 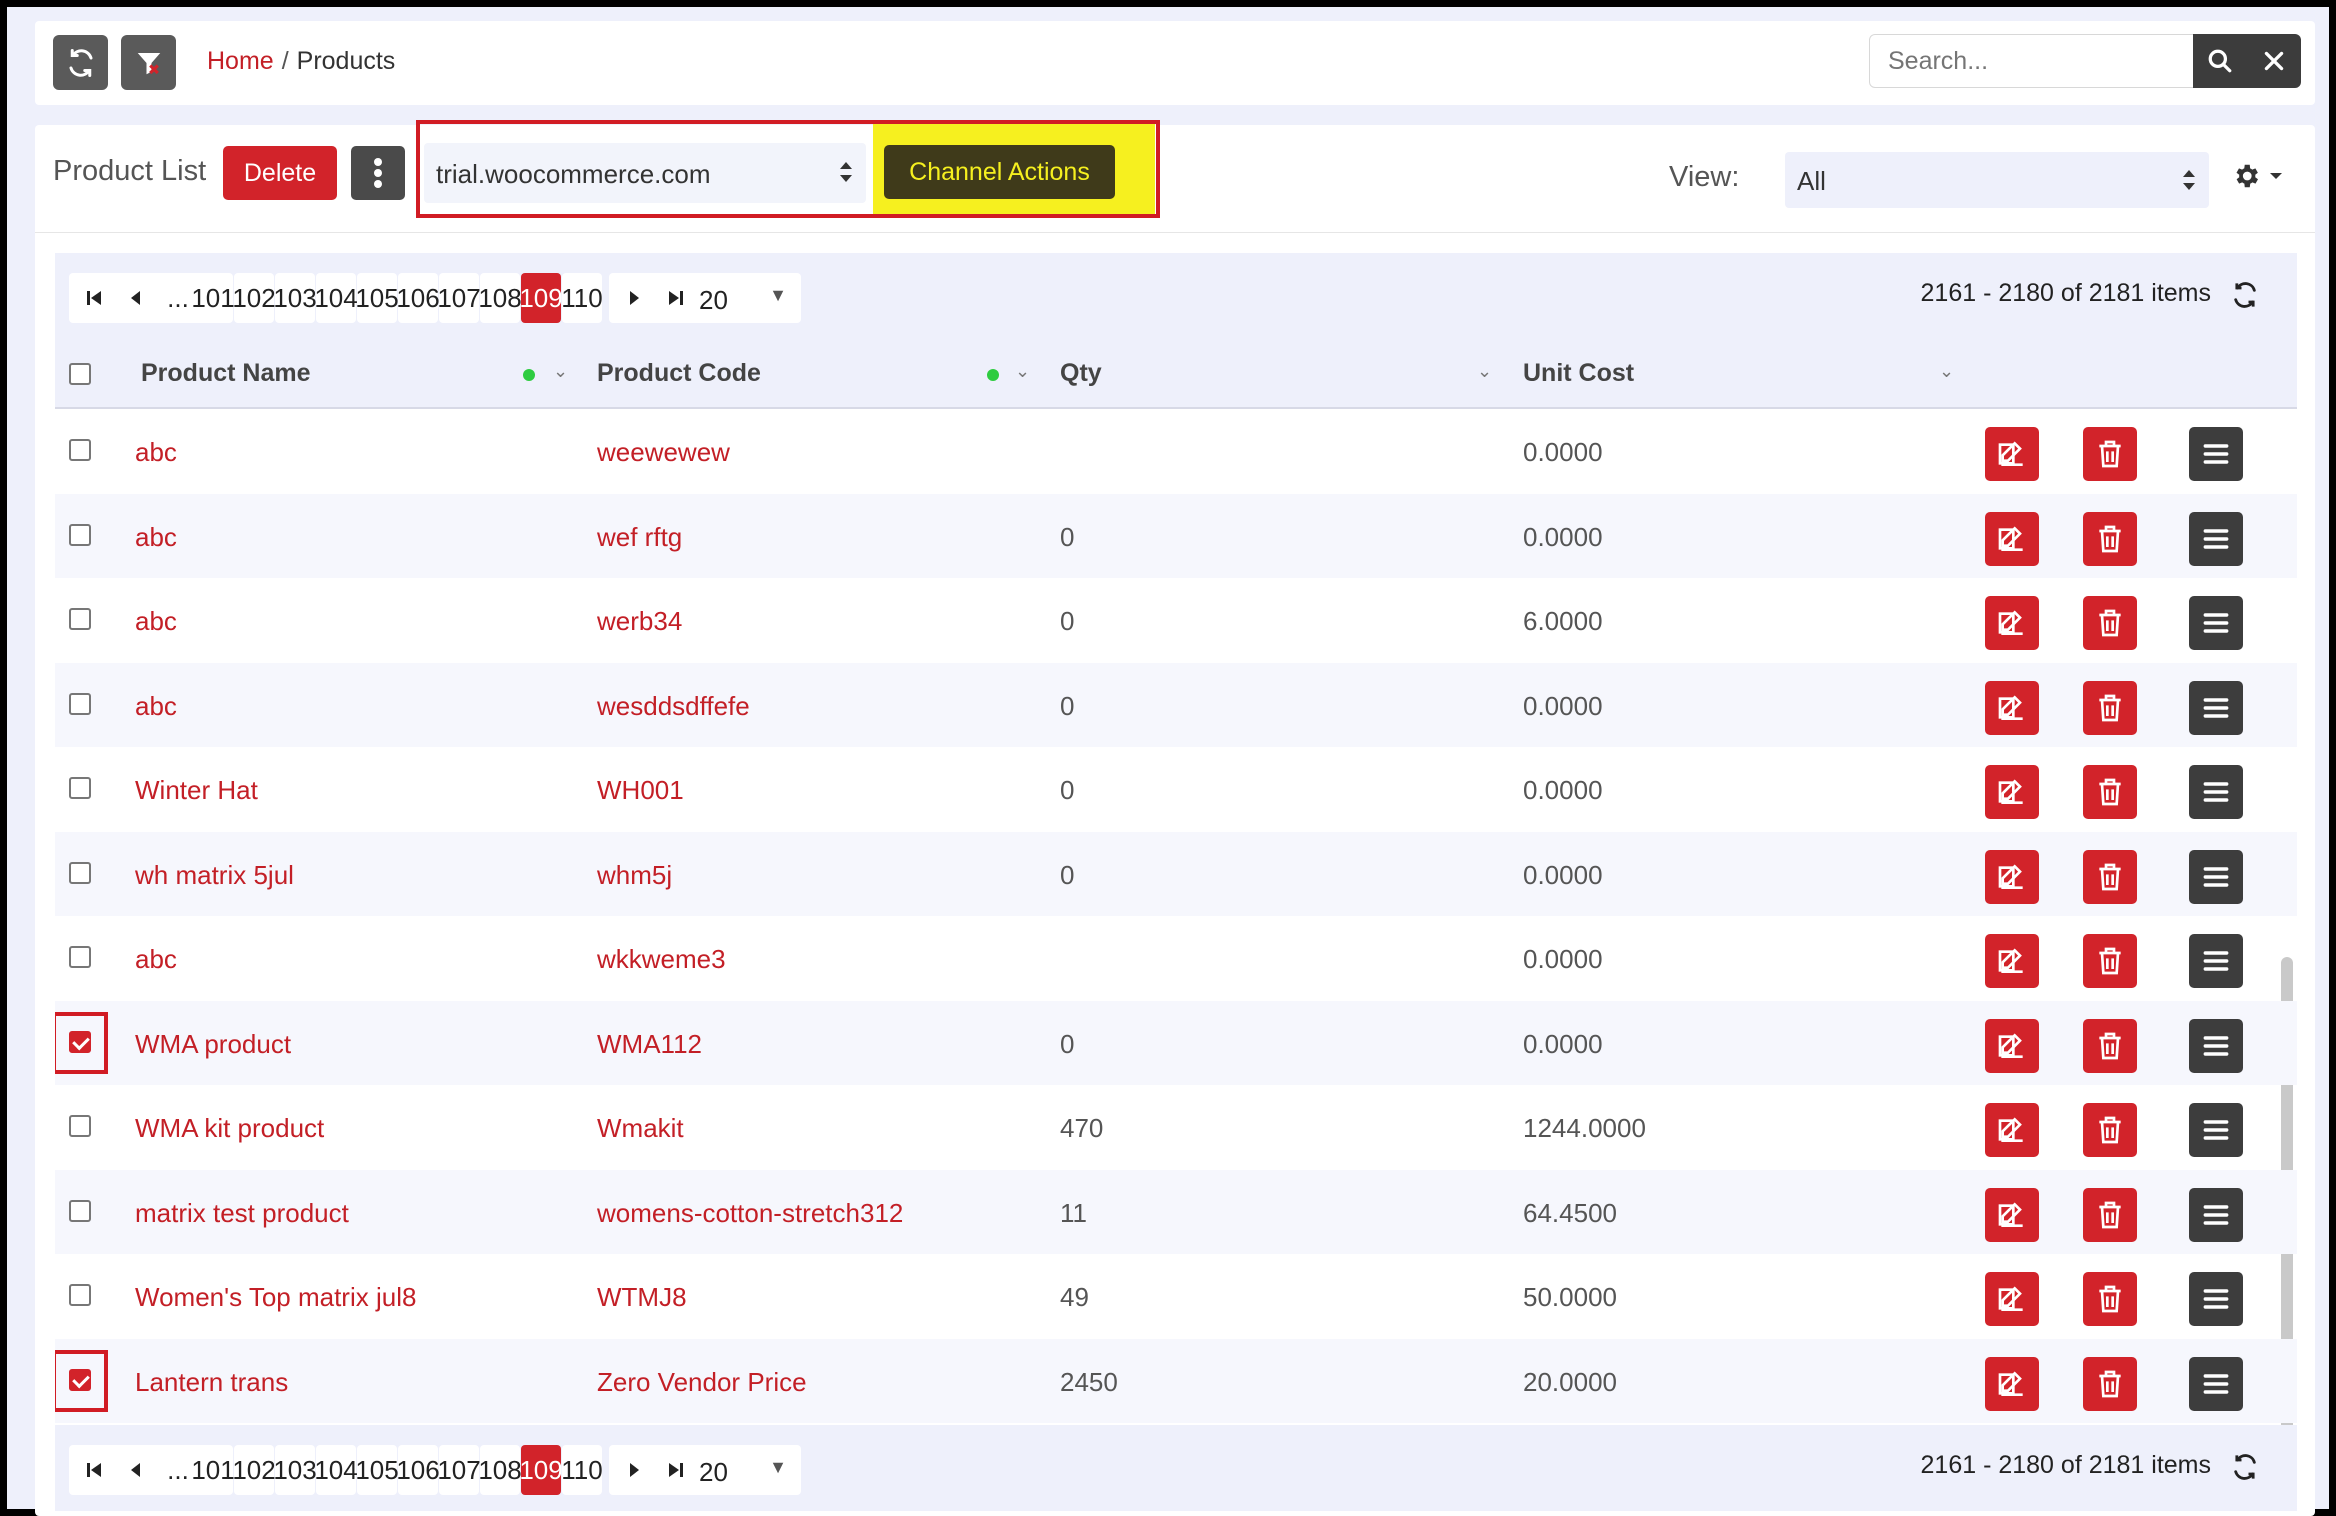 What do you see at coordinates (1176, 873) in the screenshot?
I see `table-row: wh matrix 5jul whm5j 0 0.0000` at bounding box center [1176, 873].